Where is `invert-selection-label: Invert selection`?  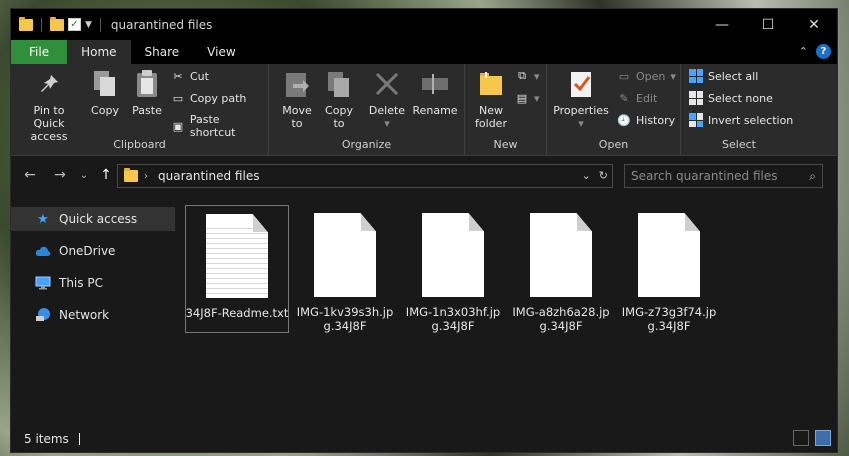 invert-selection-label: Invert selection is located at coordinates (751, 120).